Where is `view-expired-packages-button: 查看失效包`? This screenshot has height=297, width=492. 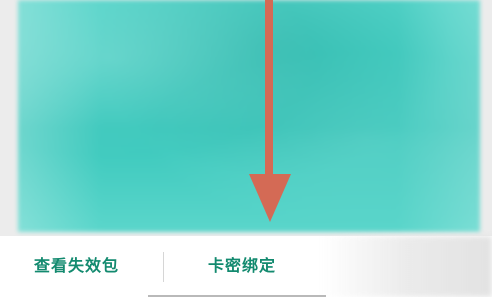 view-expired-packages-button: 查看失效包 is located at coordinates (89, 266).